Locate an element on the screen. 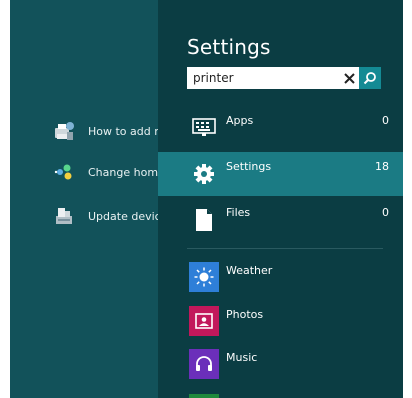  search-input is located at coordinates (260, 78).